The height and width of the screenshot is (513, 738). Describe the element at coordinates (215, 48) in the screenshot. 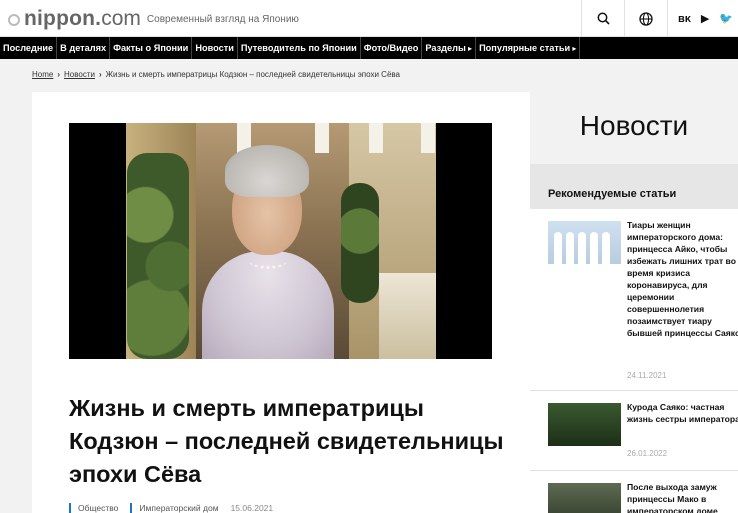

I see `nav-item-news: Новости` at that location.